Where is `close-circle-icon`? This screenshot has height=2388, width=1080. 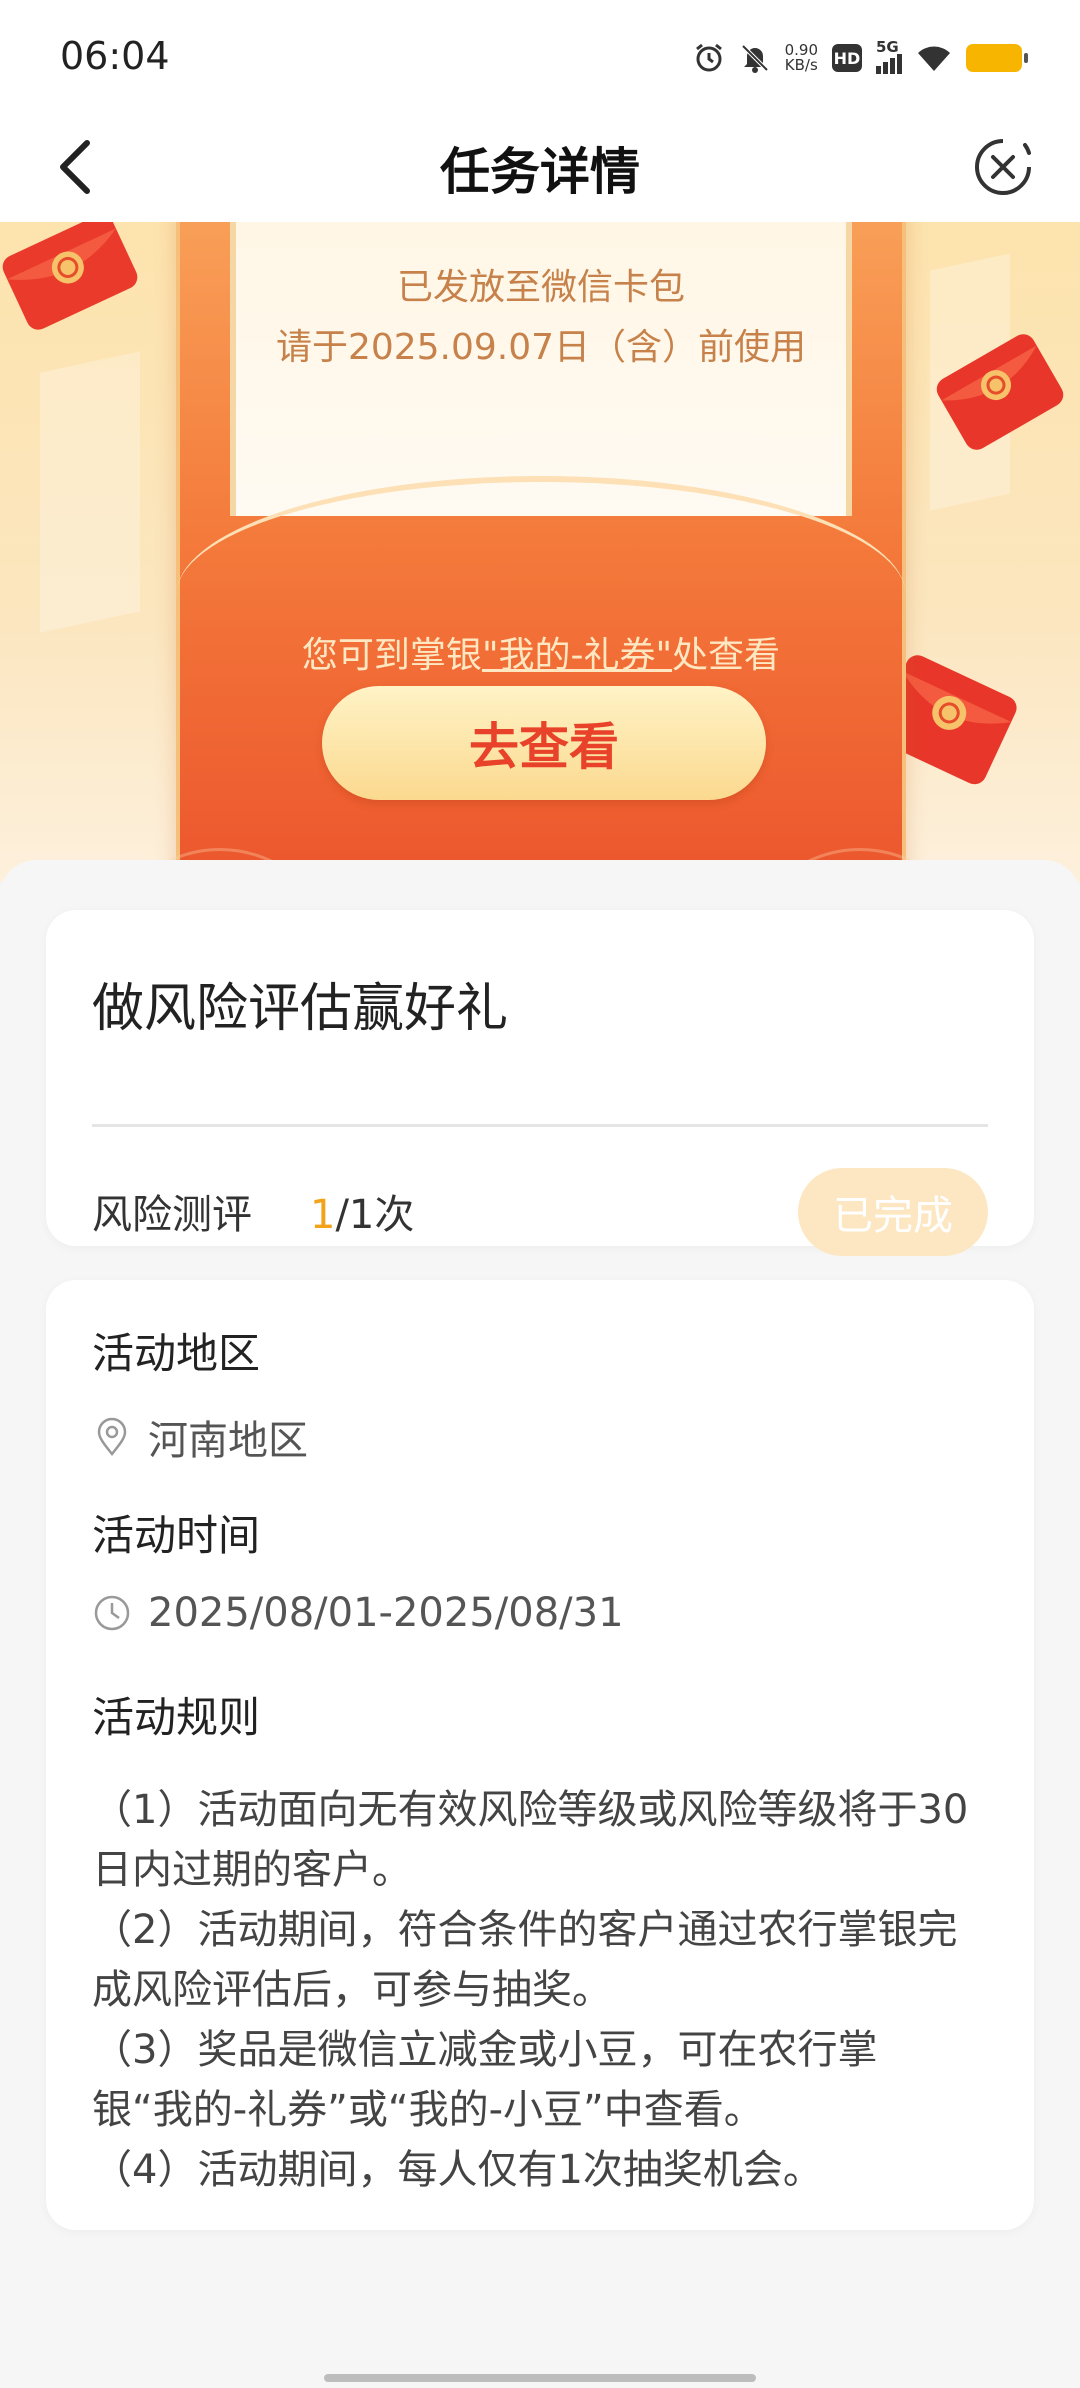
close-circle-icon is located at coordinates (1003, 167).